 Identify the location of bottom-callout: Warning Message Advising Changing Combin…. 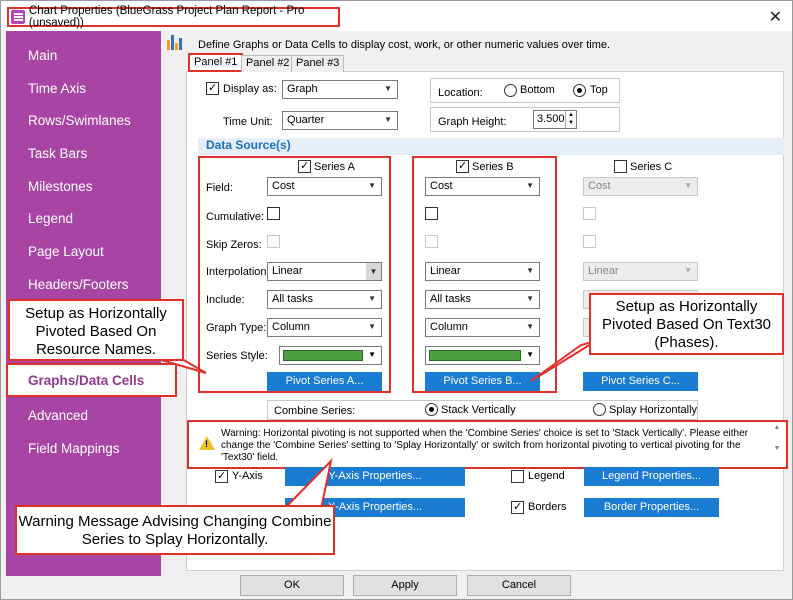
(175, 530).